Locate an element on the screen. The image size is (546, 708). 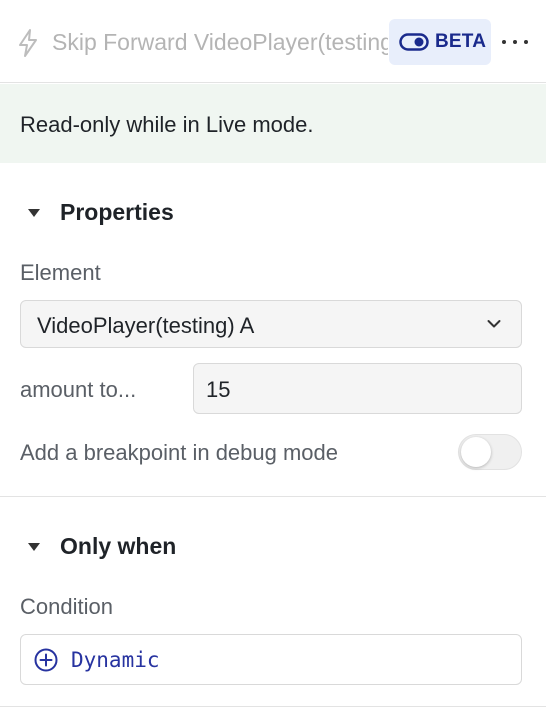
condition-label: Condition is located at coordinates (66, 606).